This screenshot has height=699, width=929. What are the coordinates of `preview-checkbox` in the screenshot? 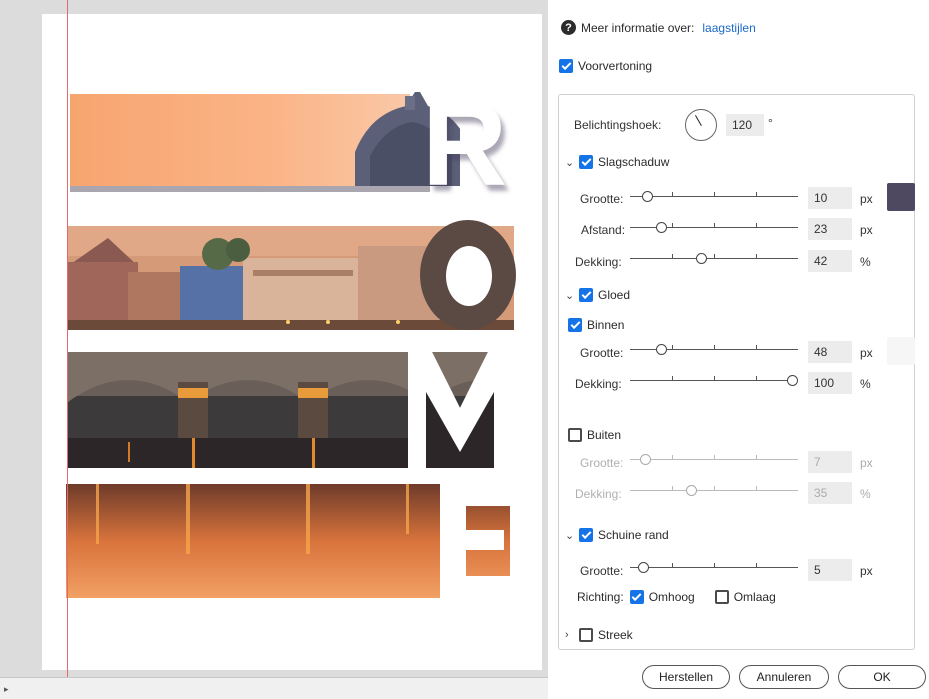 It's located at (566, 66).